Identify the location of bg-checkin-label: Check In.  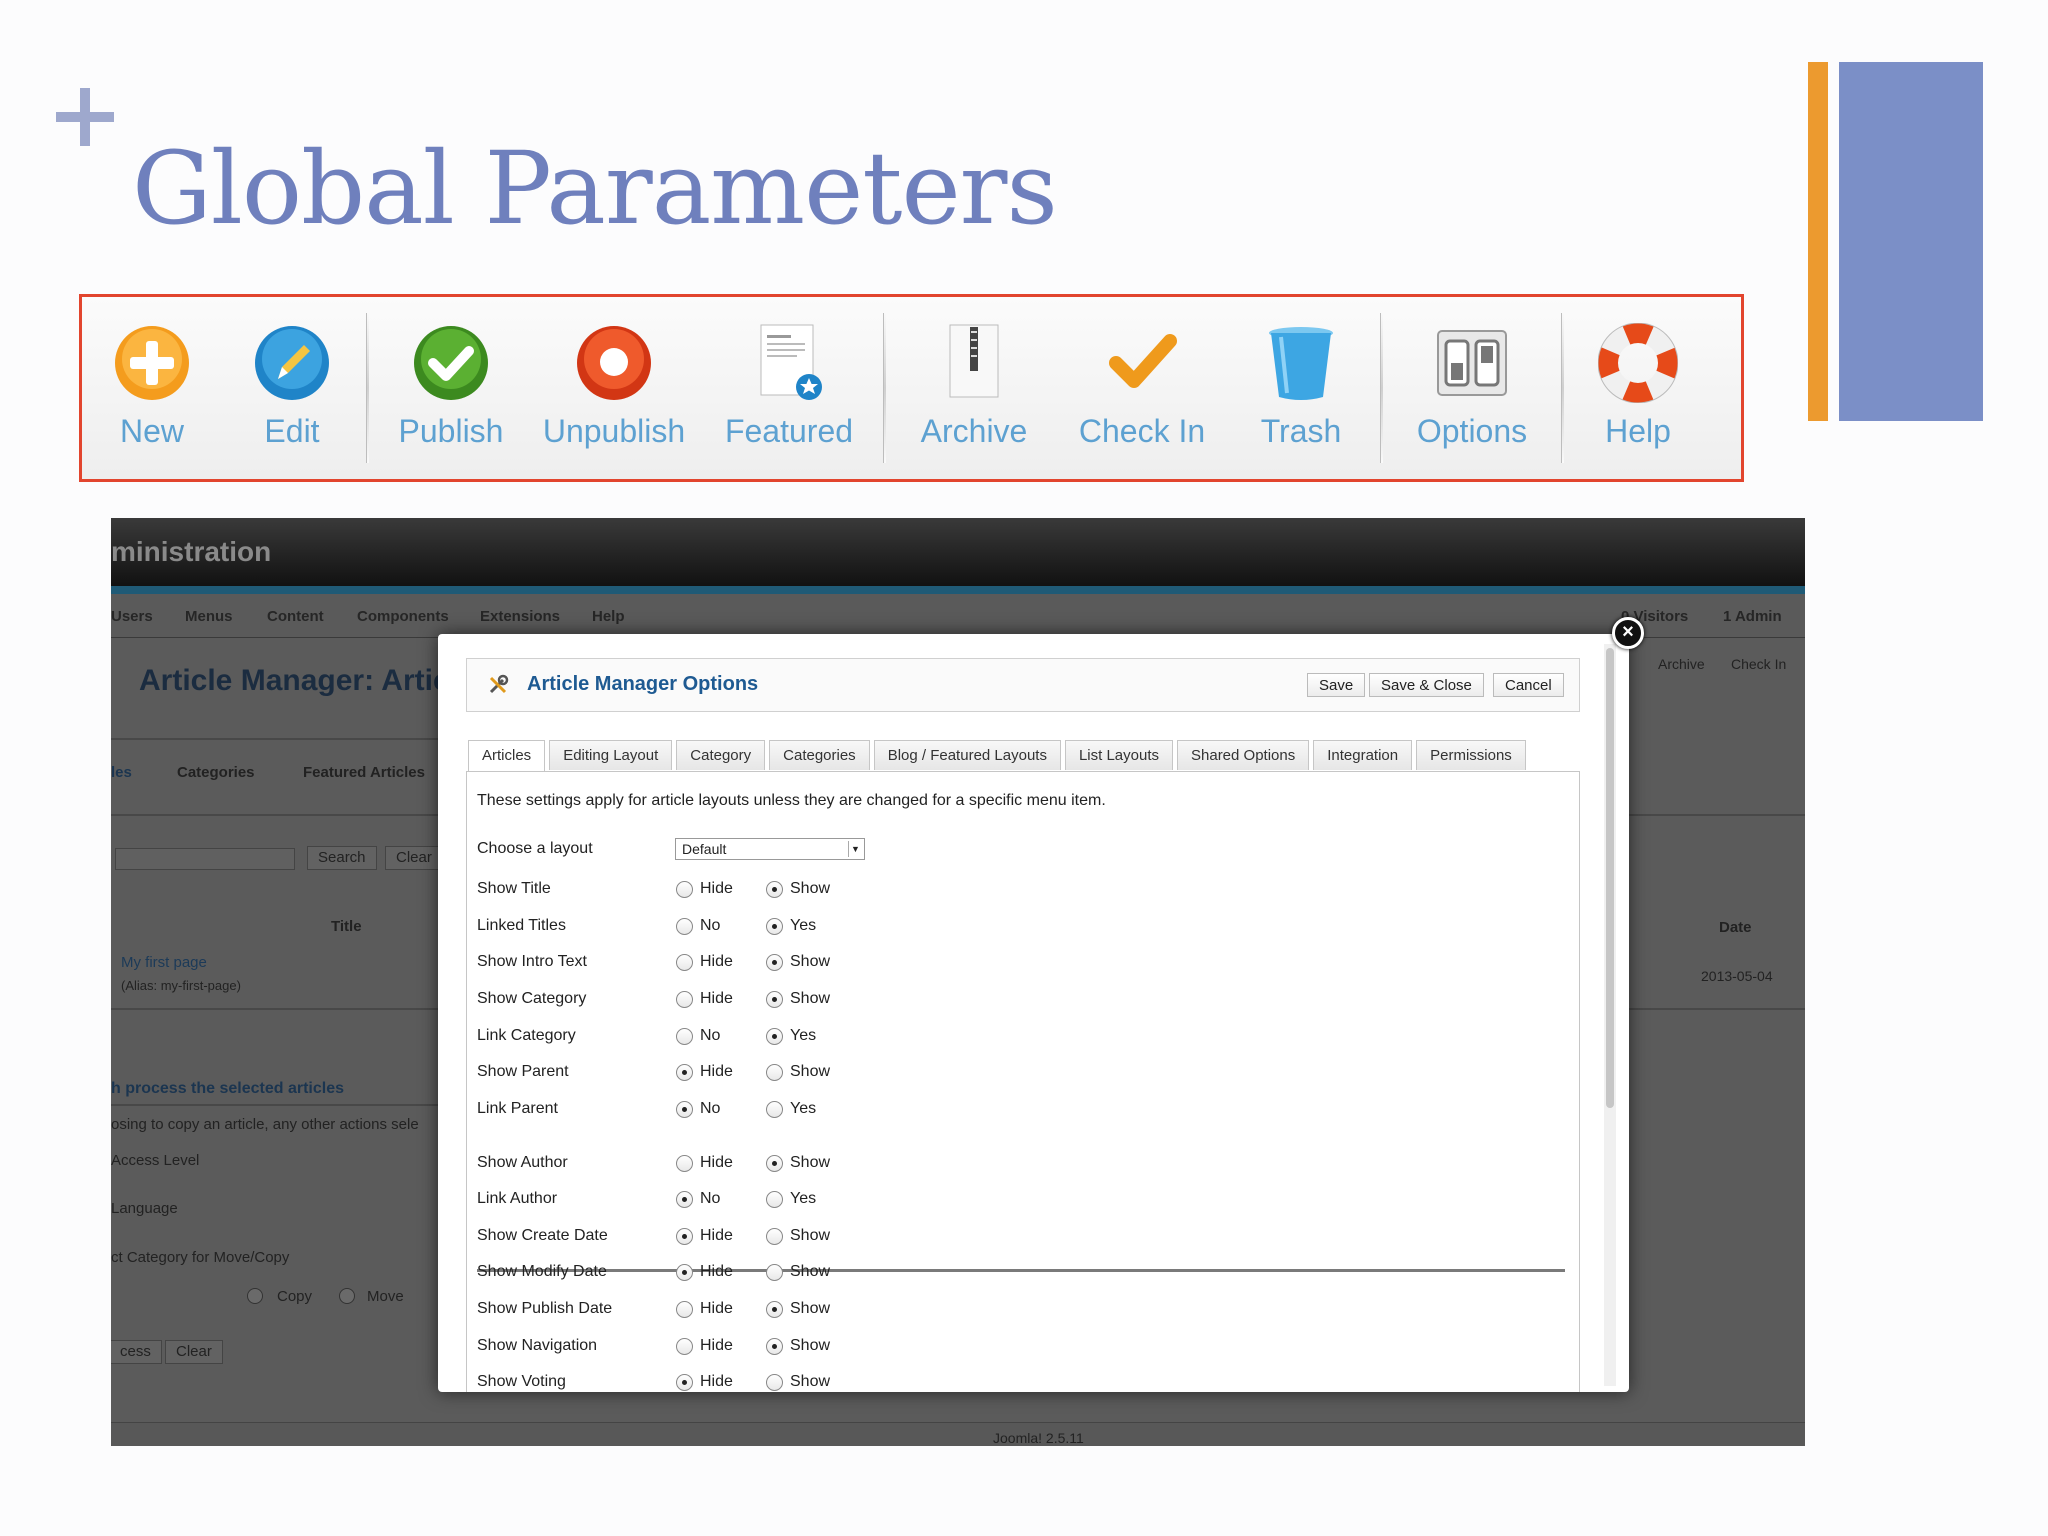
(1758, 664).